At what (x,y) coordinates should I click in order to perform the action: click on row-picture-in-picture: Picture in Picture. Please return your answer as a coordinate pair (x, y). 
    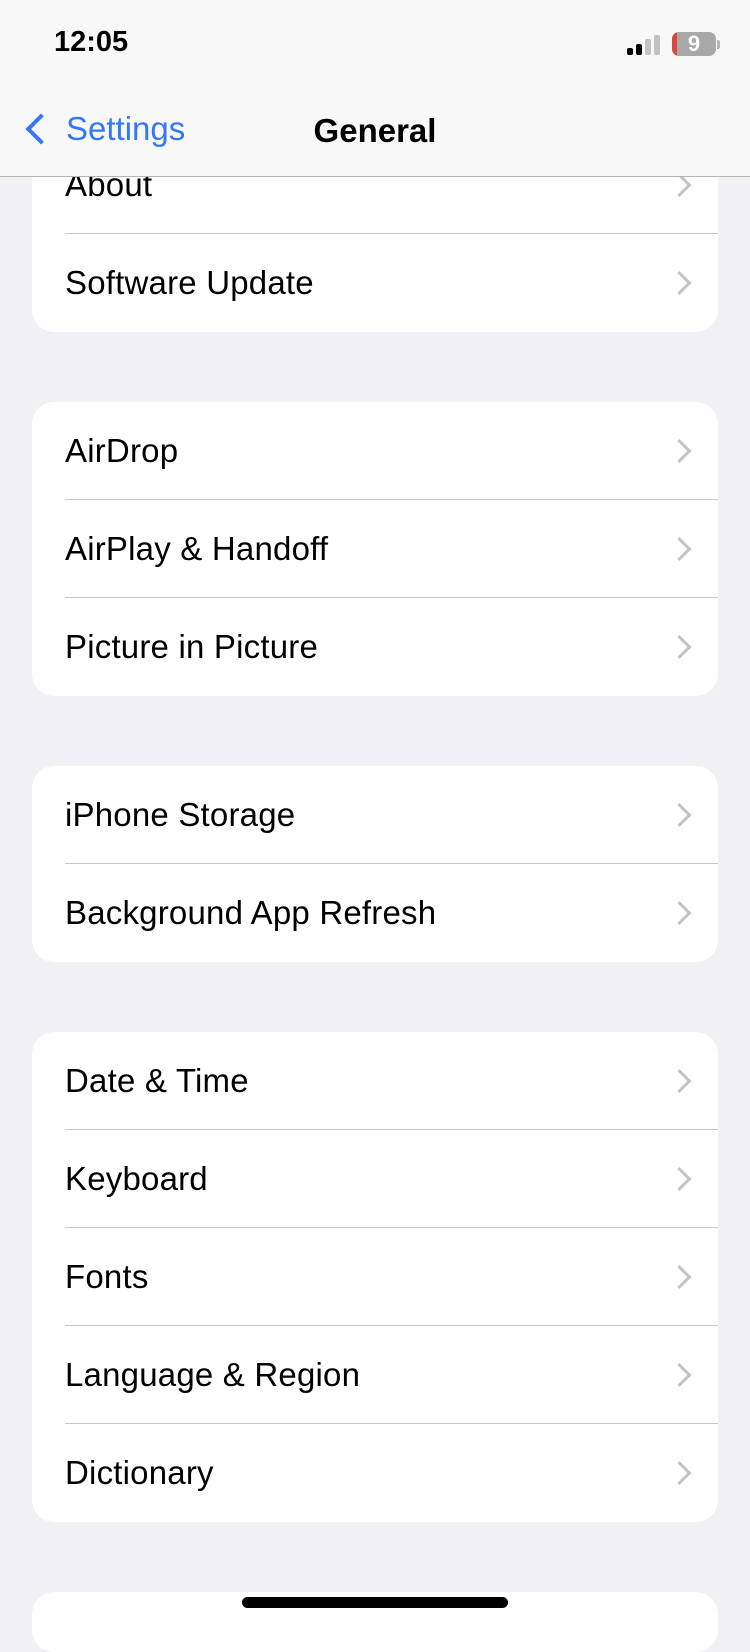
    Looking at the image, I should click on (375, 647).